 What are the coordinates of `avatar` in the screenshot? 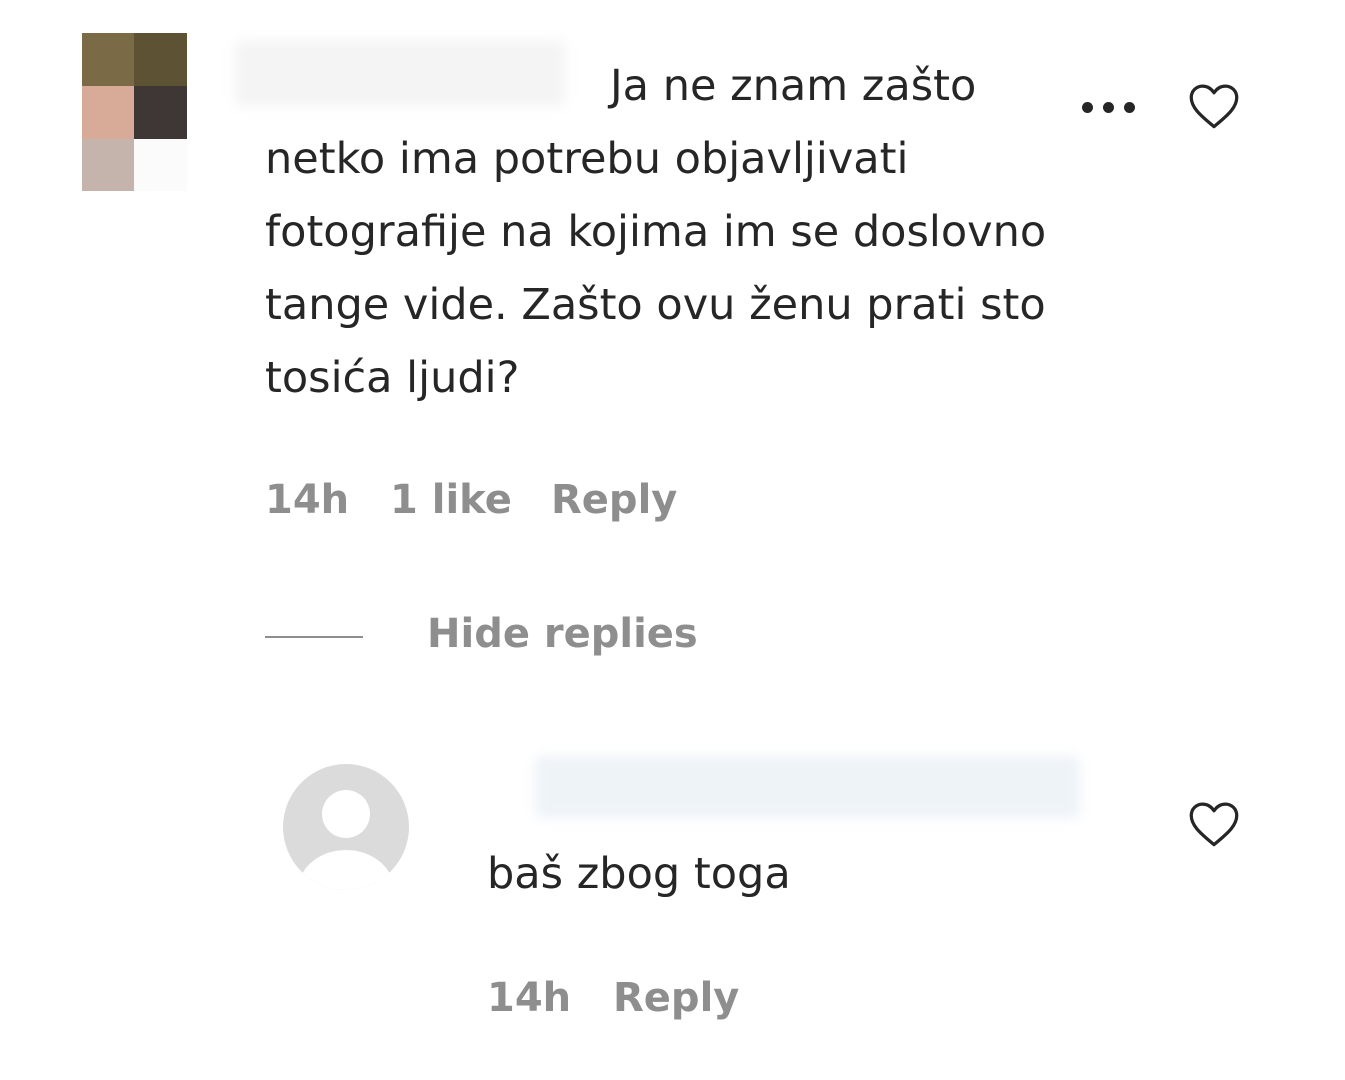 It's located at (134, 112).